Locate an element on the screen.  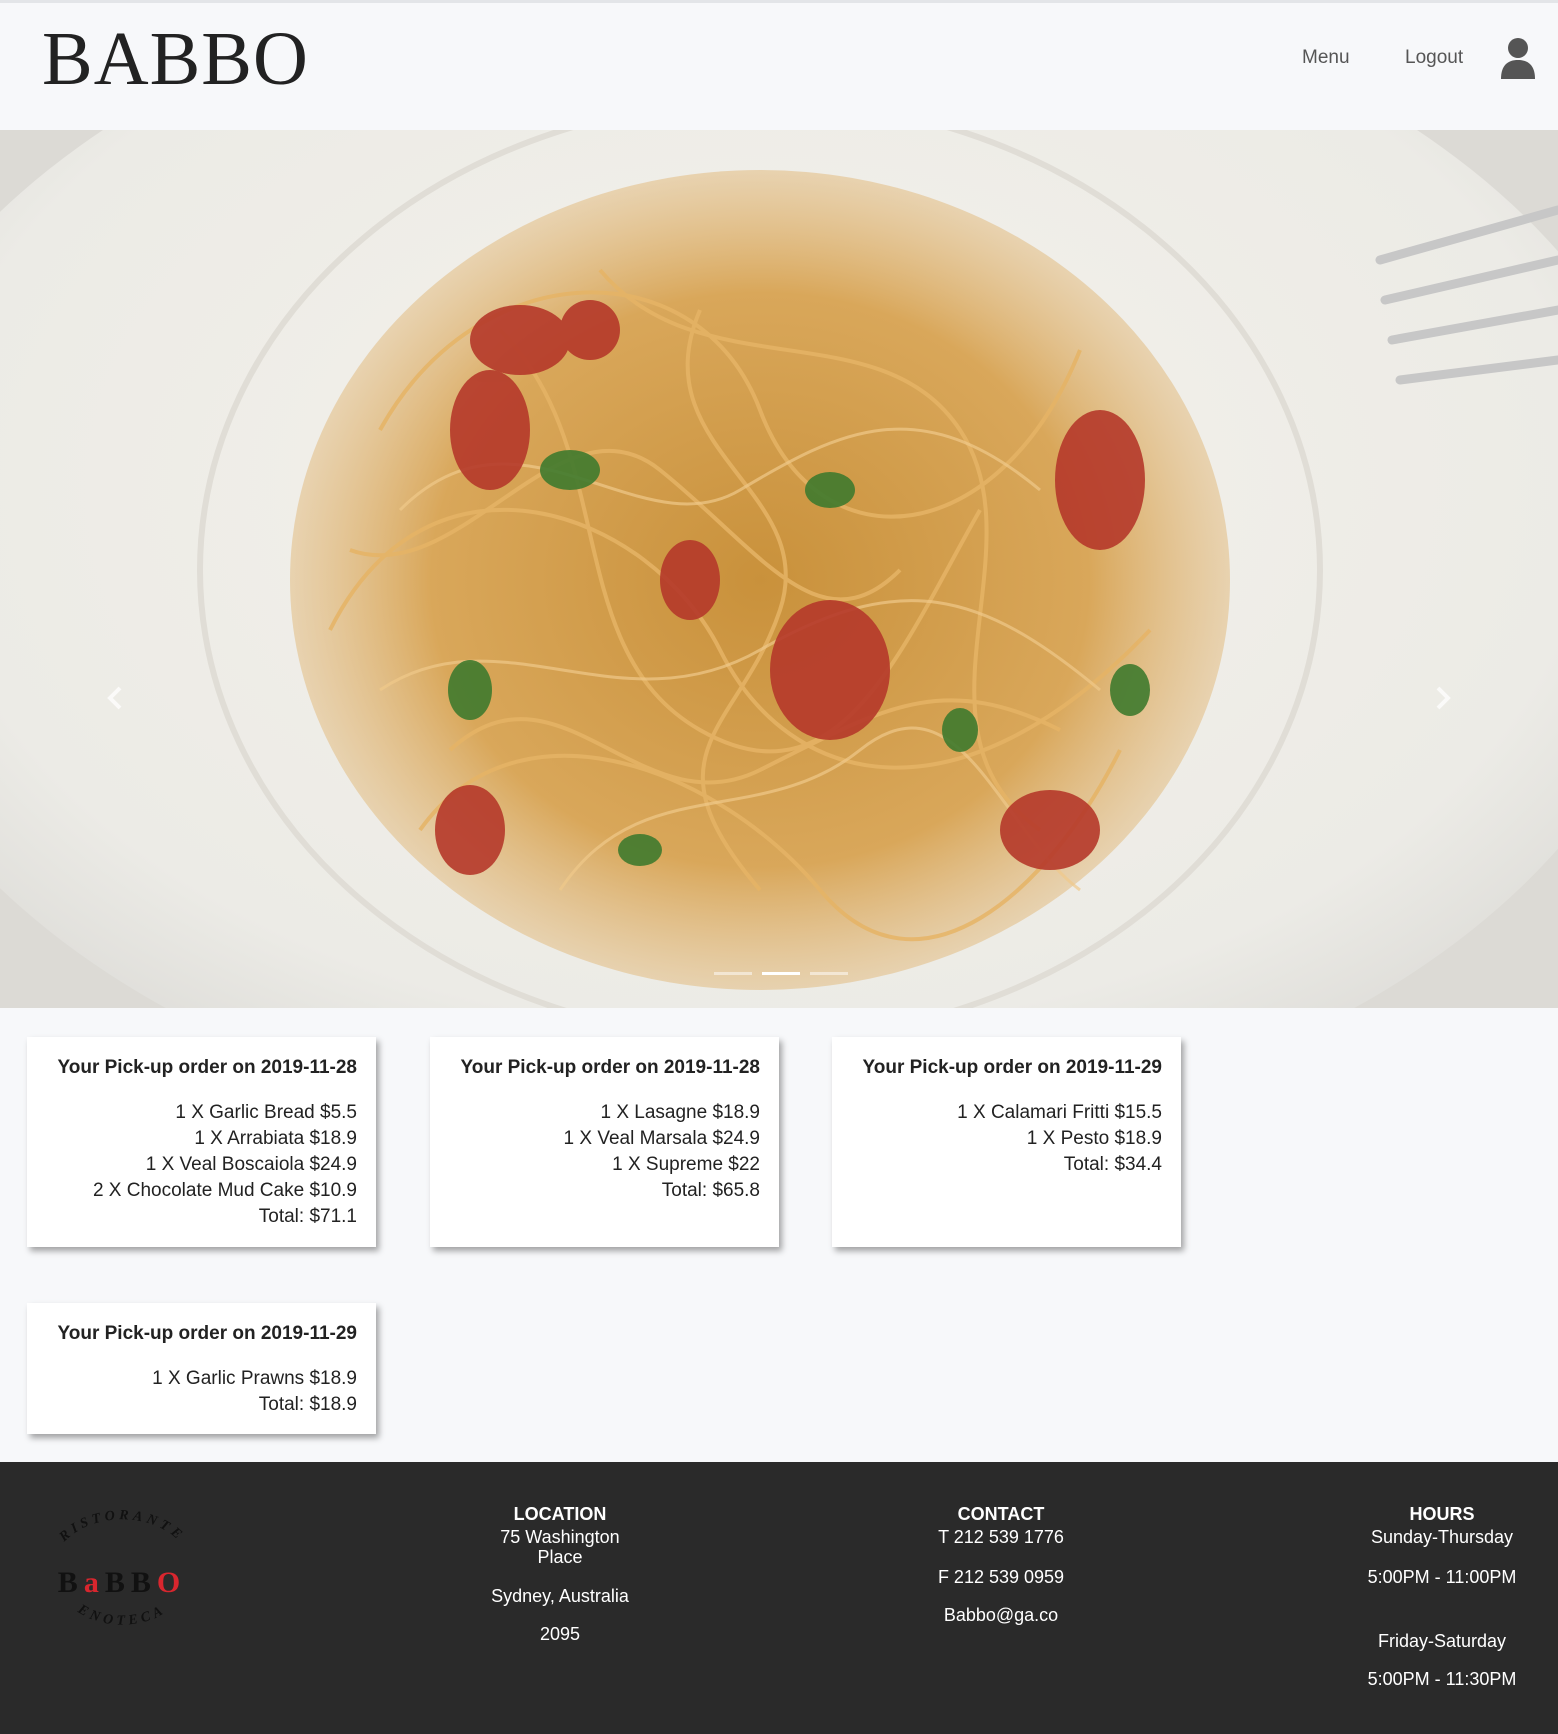
contact-phone: T 212 539 1776 is located at coordinates (1001, 1537).